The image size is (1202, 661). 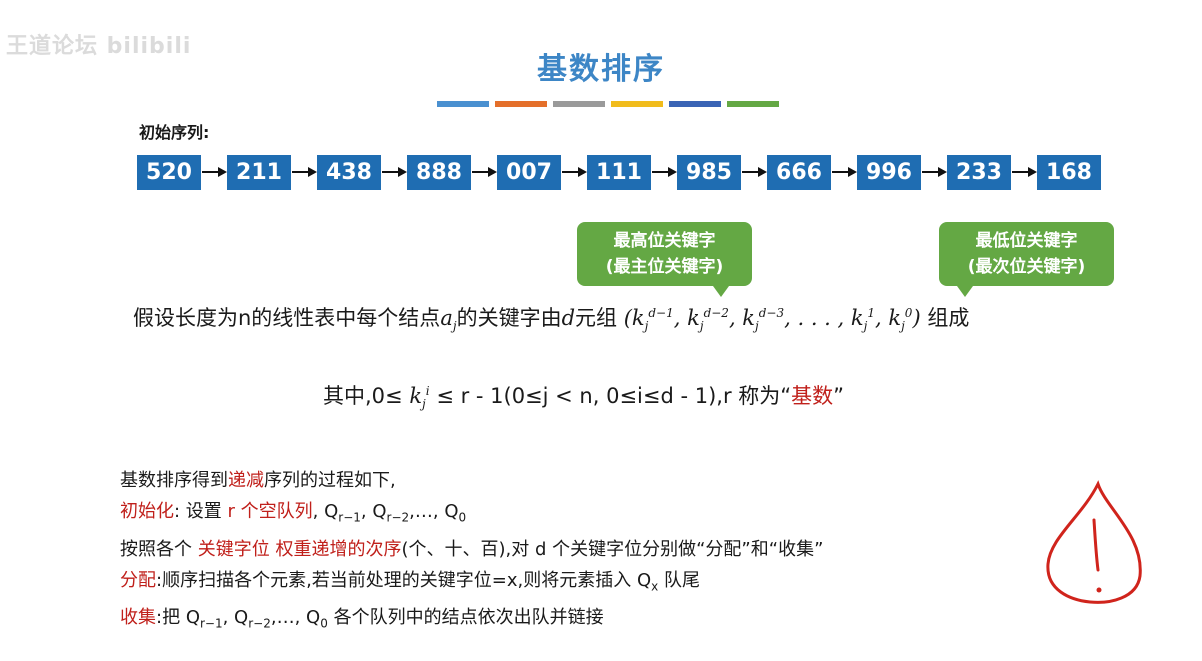 I want to click on tuple-word: 元组, so click(x=596, y=318).